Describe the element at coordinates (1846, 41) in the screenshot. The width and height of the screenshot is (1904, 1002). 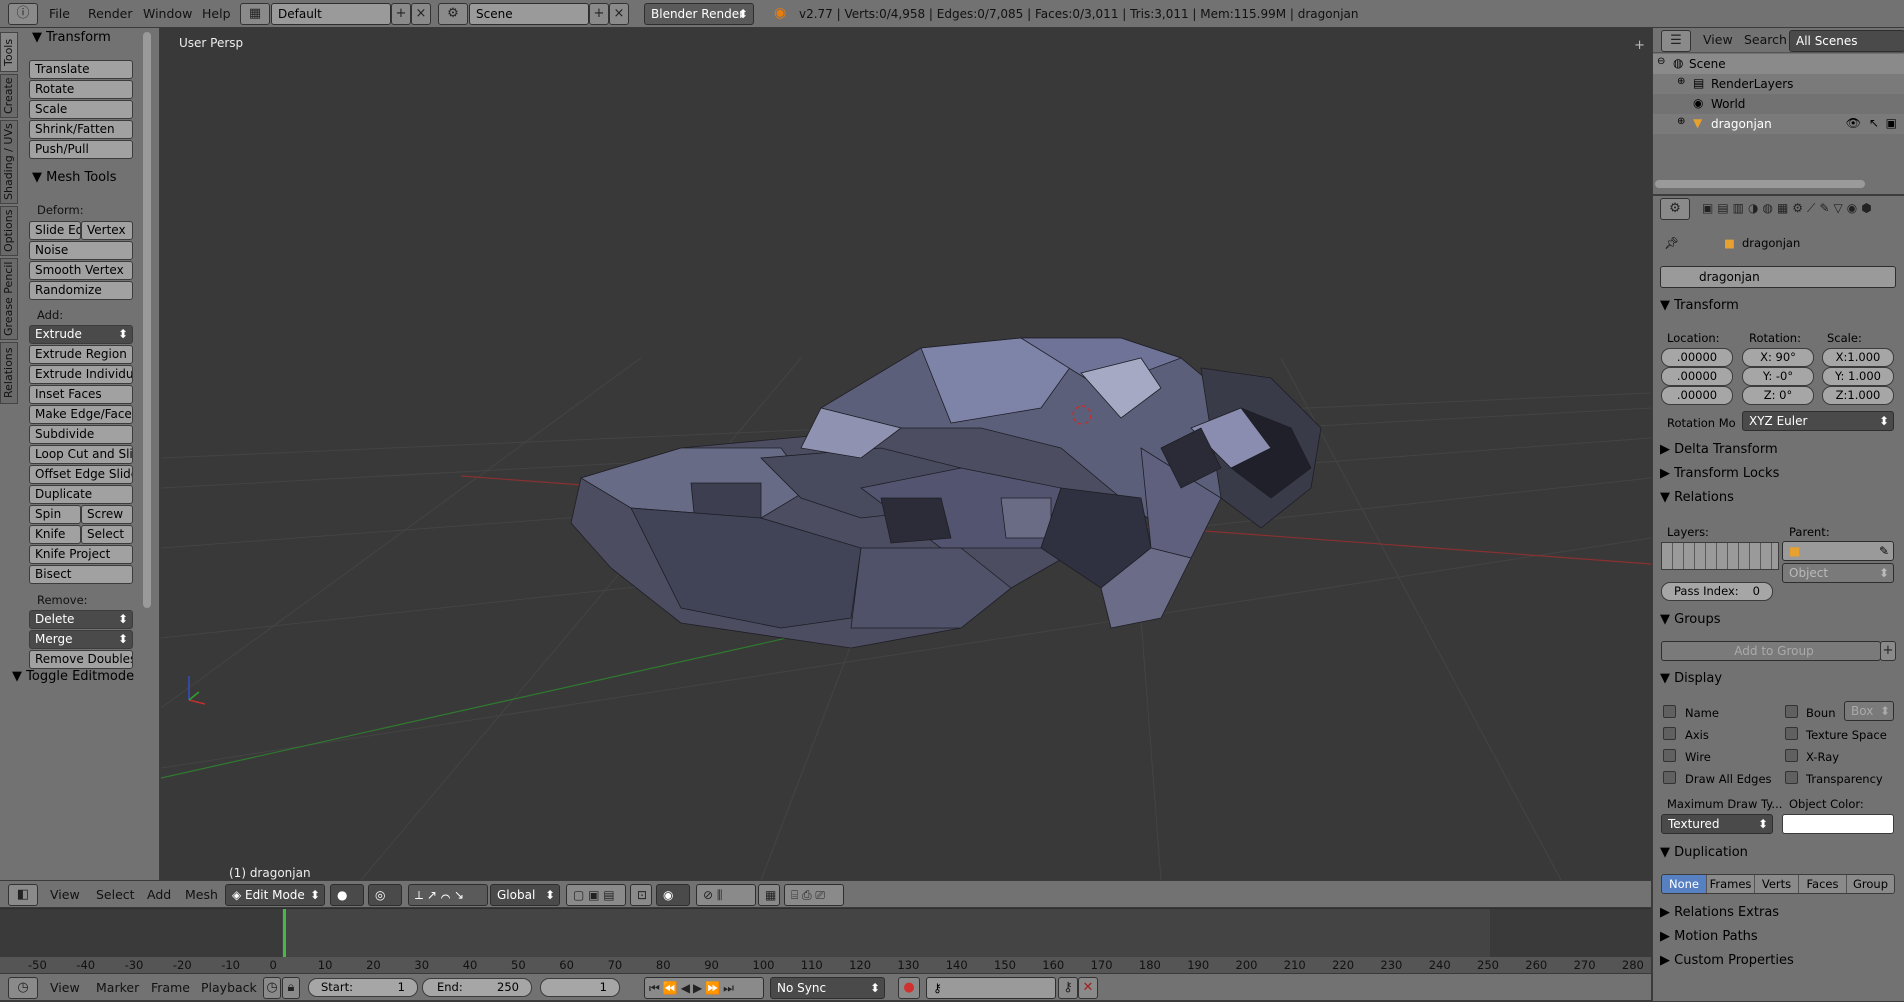
I see `outliner-display-filter: All Scenes` at that location.